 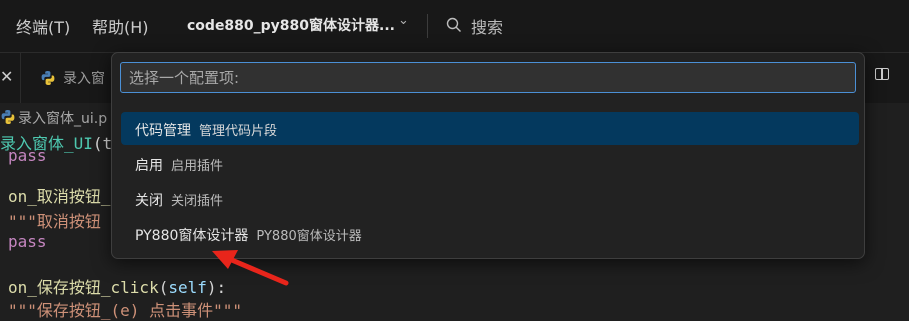 What do you see at coordinates (62, 118) in the screenshot?
I see `breadcrumb-file: 录入窗体_ui.p` at bounding box center [62, 118].